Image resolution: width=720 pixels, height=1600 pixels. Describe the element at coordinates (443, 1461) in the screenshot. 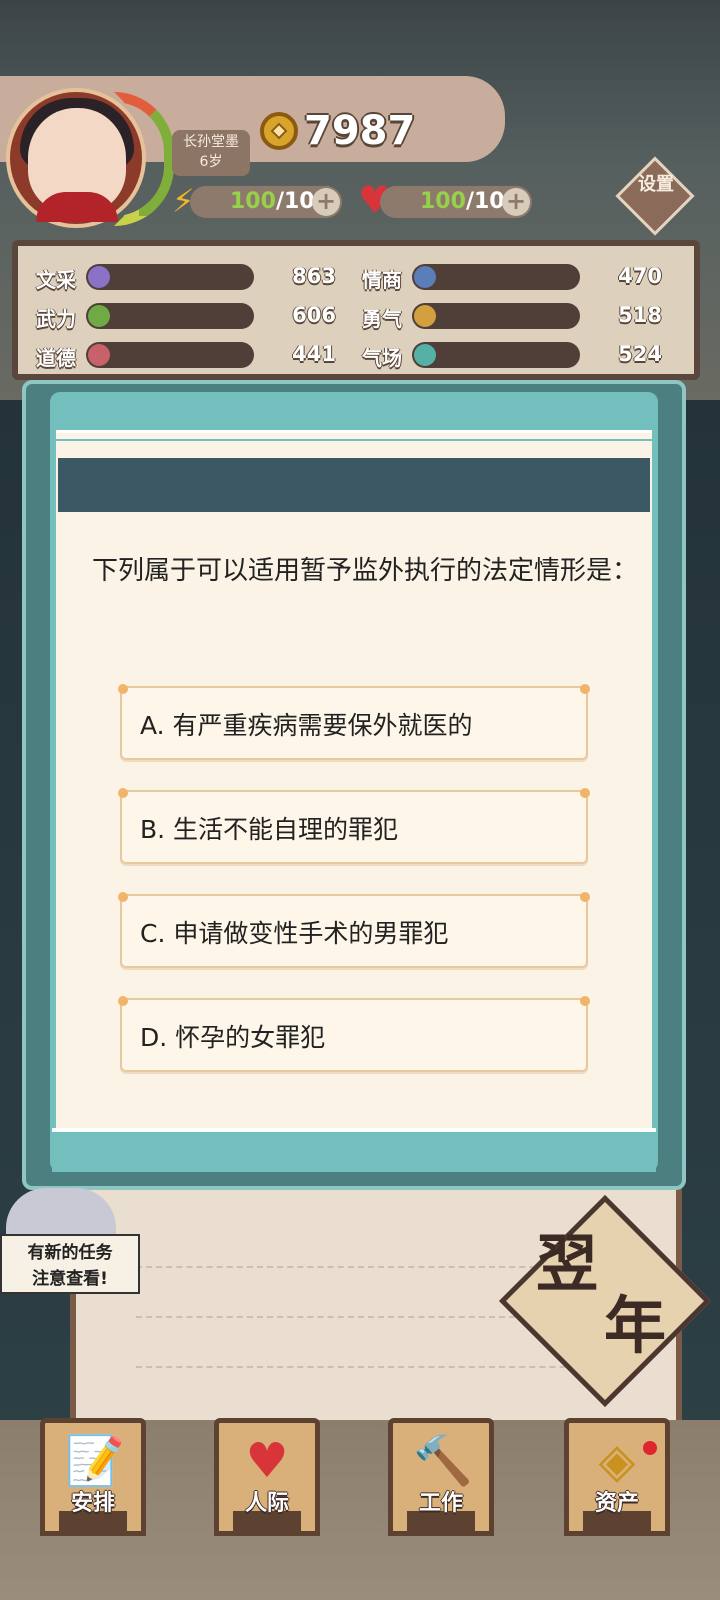

I see `hammer-icon: 🔨` at that location.